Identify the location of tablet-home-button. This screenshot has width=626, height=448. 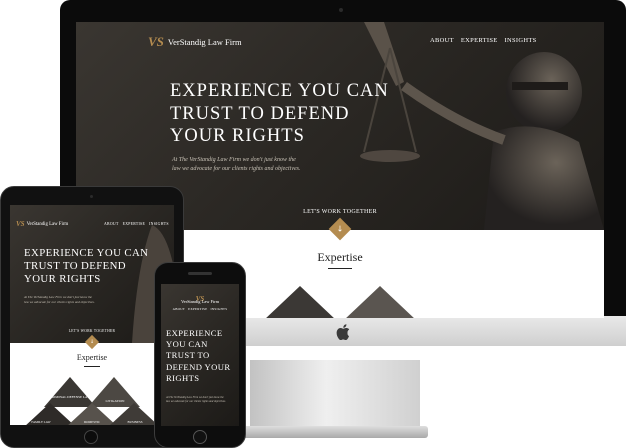
(91, 437).